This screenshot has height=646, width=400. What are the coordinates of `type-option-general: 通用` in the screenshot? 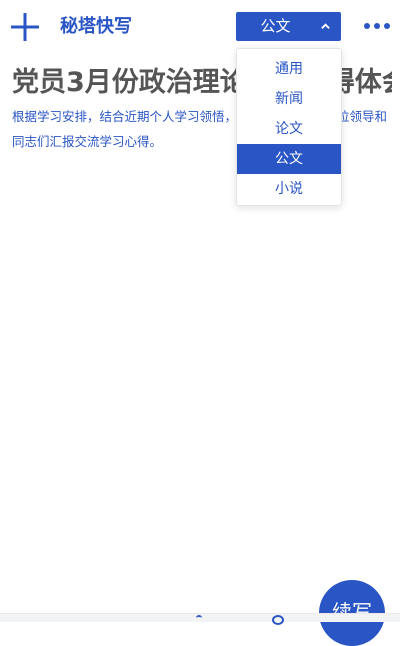 It's located at (289, 69).